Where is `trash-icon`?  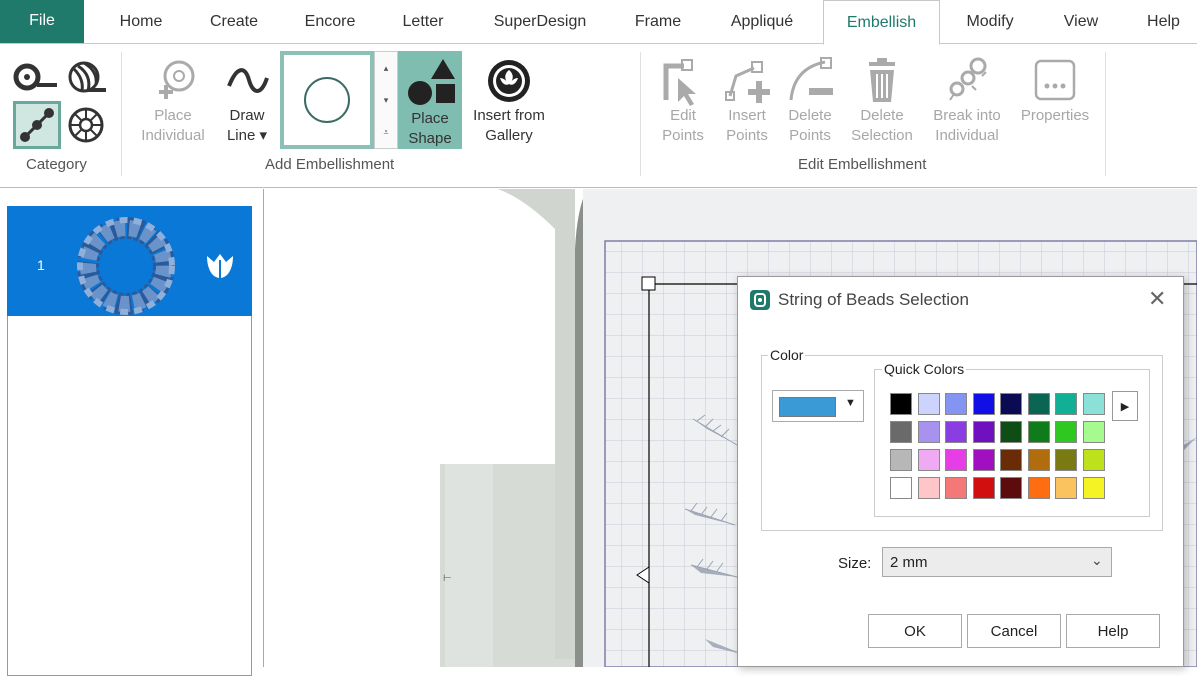 trash-icon is located at coordinates (882, 80).